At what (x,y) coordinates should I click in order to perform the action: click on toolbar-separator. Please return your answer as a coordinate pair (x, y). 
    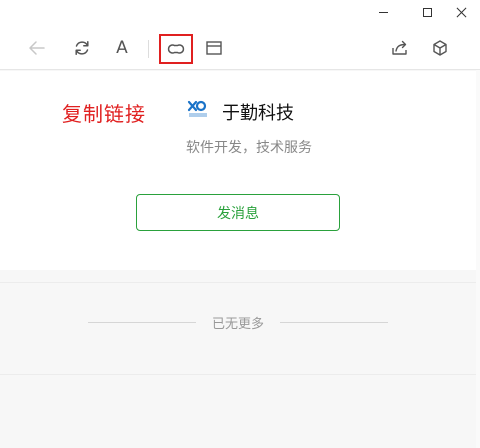
    Looking at the image, I should click on (148, 49).